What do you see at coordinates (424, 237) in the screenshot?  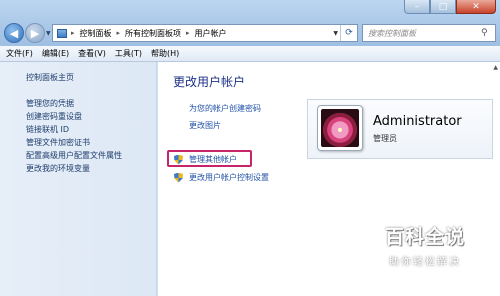 I see `watermark-logo: 百科全说` at bounding box center [424, 237].